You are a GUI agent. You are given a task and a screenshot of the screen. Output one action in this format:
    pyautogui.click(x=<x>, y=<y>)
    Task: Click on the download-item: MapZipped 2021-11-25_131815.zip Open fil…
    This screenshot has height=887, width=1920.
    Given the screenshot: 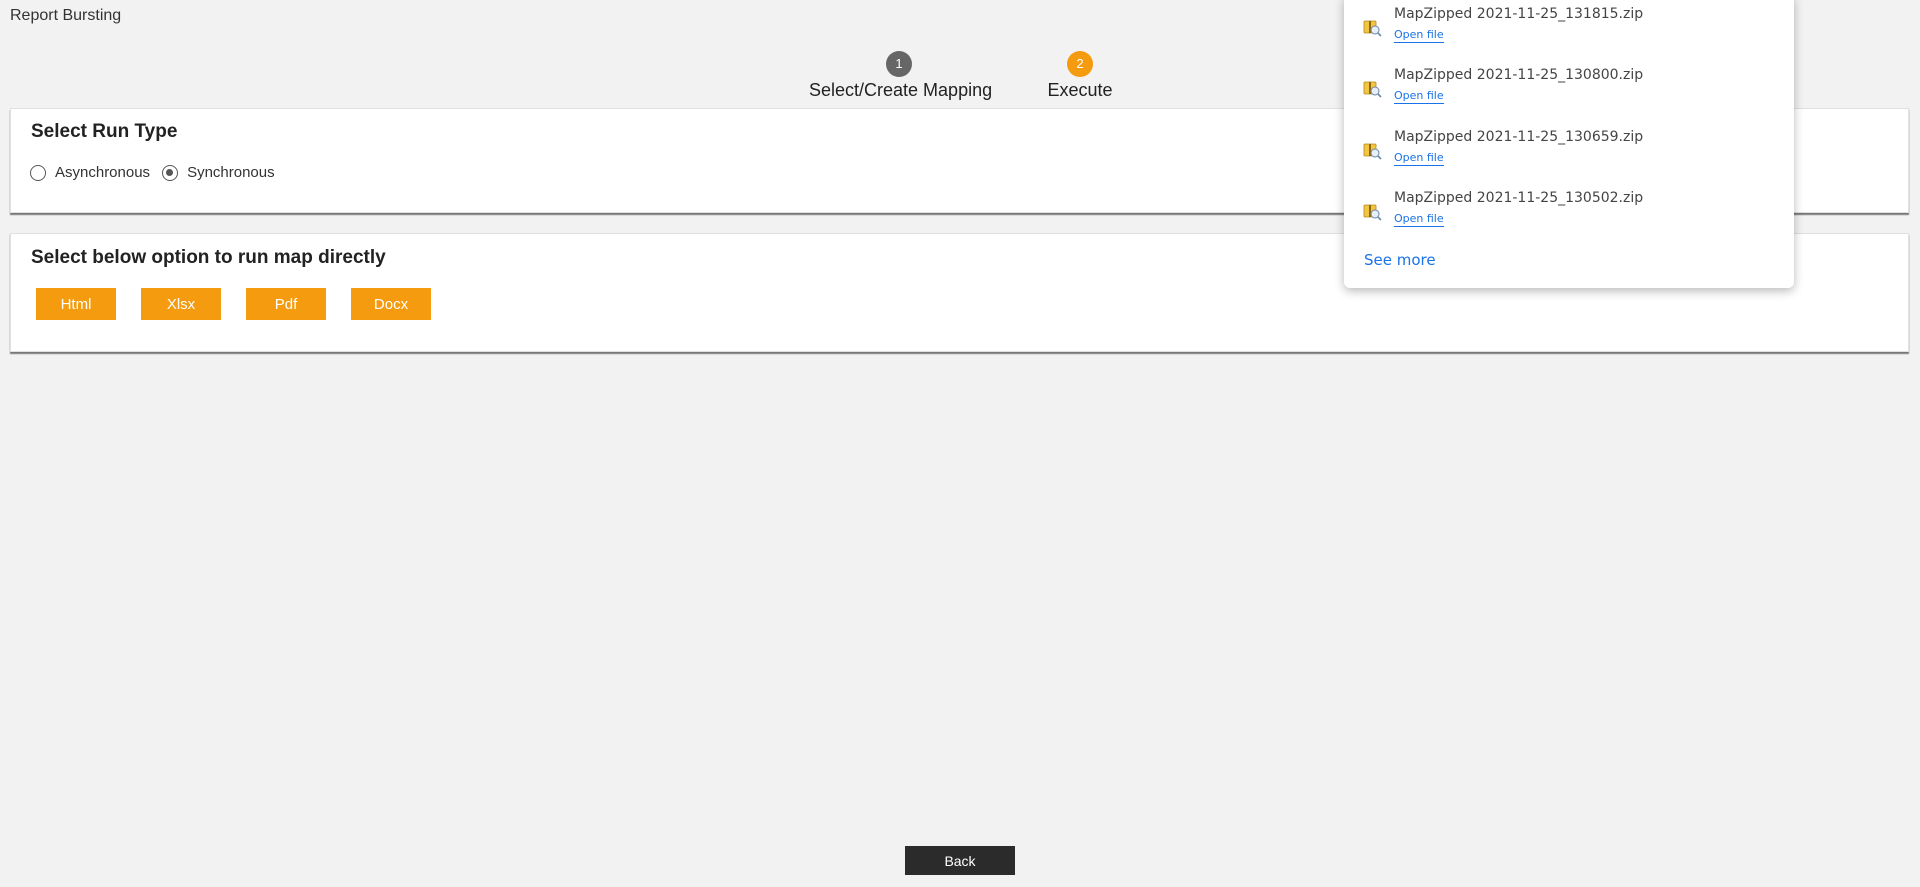 What is the action you would take?
    pyautogui.click(x=1572, y=29)
    